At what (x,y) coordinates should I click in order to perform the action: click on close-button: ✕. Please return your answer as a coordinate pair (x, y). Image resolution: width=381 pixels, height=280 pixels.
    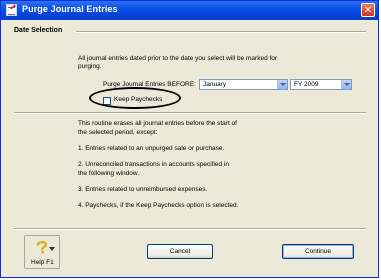
    Looking at the image, I should click on (368, 10).